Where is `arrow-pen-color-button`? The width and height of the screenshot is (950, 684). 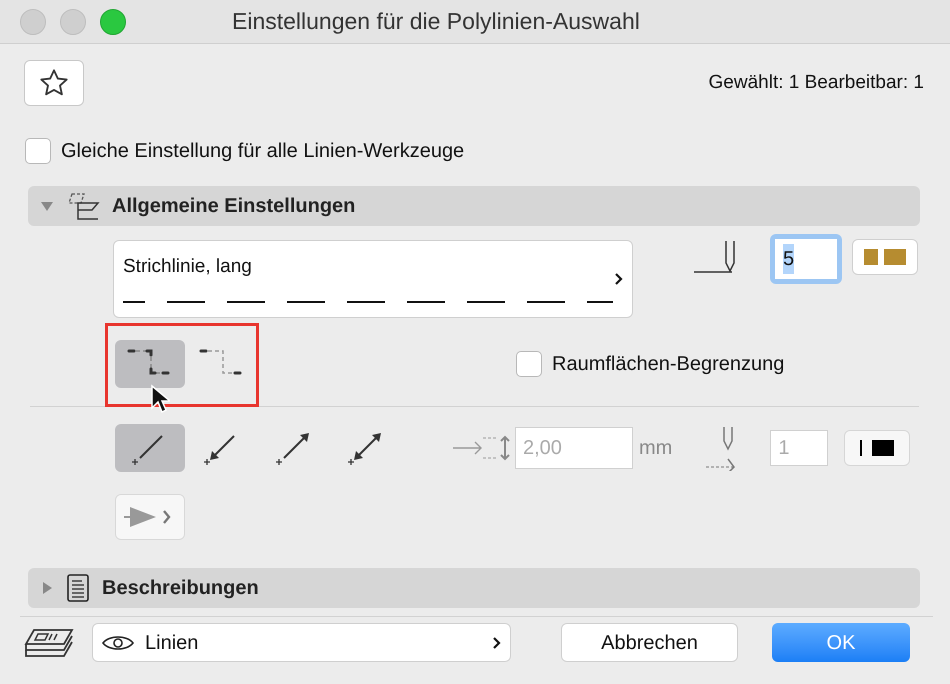 arrow-pen-color-button is located at coordinates (877, 448).